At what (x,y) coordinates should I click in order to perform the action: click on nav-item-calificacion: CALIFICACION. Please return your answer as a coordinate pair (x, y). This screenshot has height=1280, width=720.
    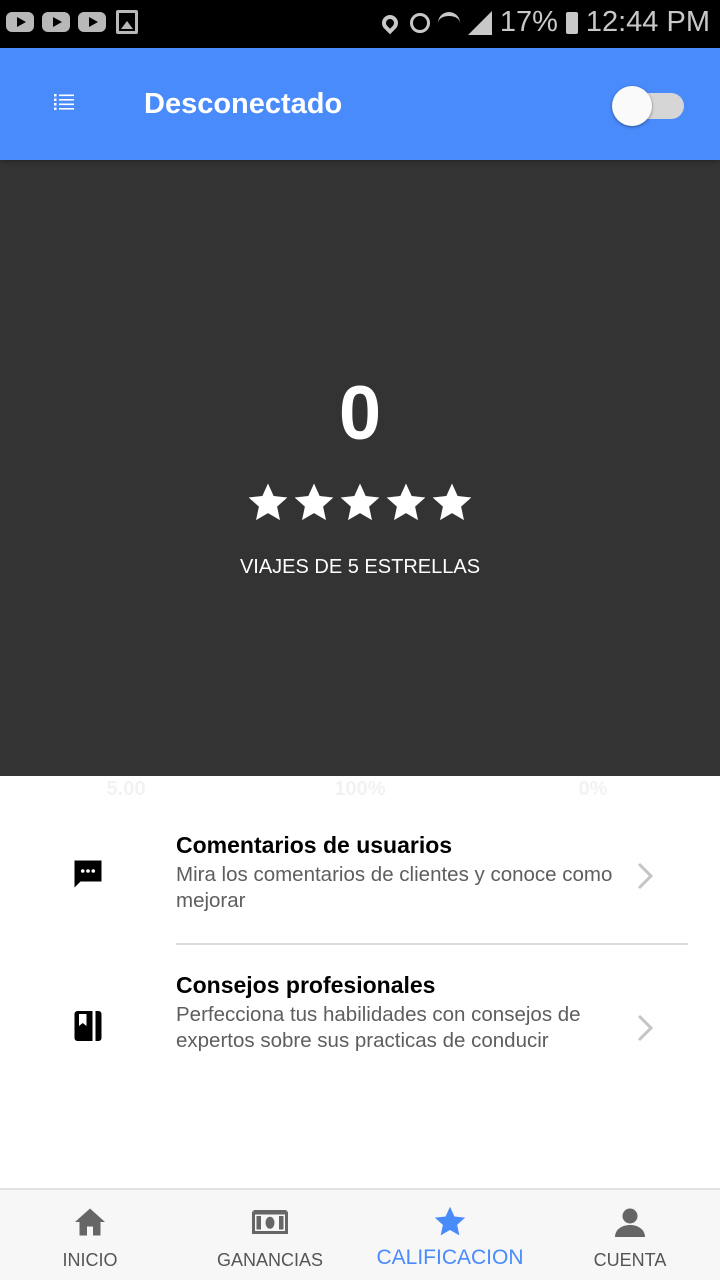
    Looking at the image, I should click on (450, 1235).